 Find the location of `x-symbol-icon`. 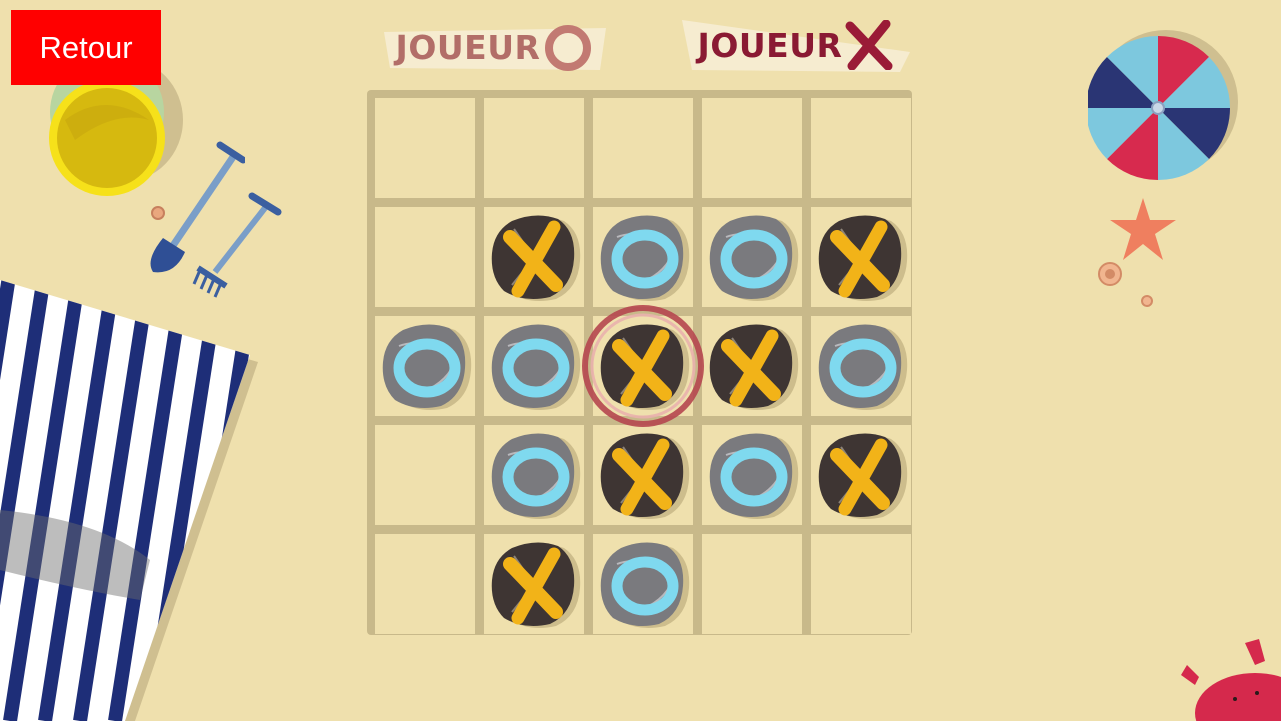

x-symbol-icon is located at coordinates (869, 45).